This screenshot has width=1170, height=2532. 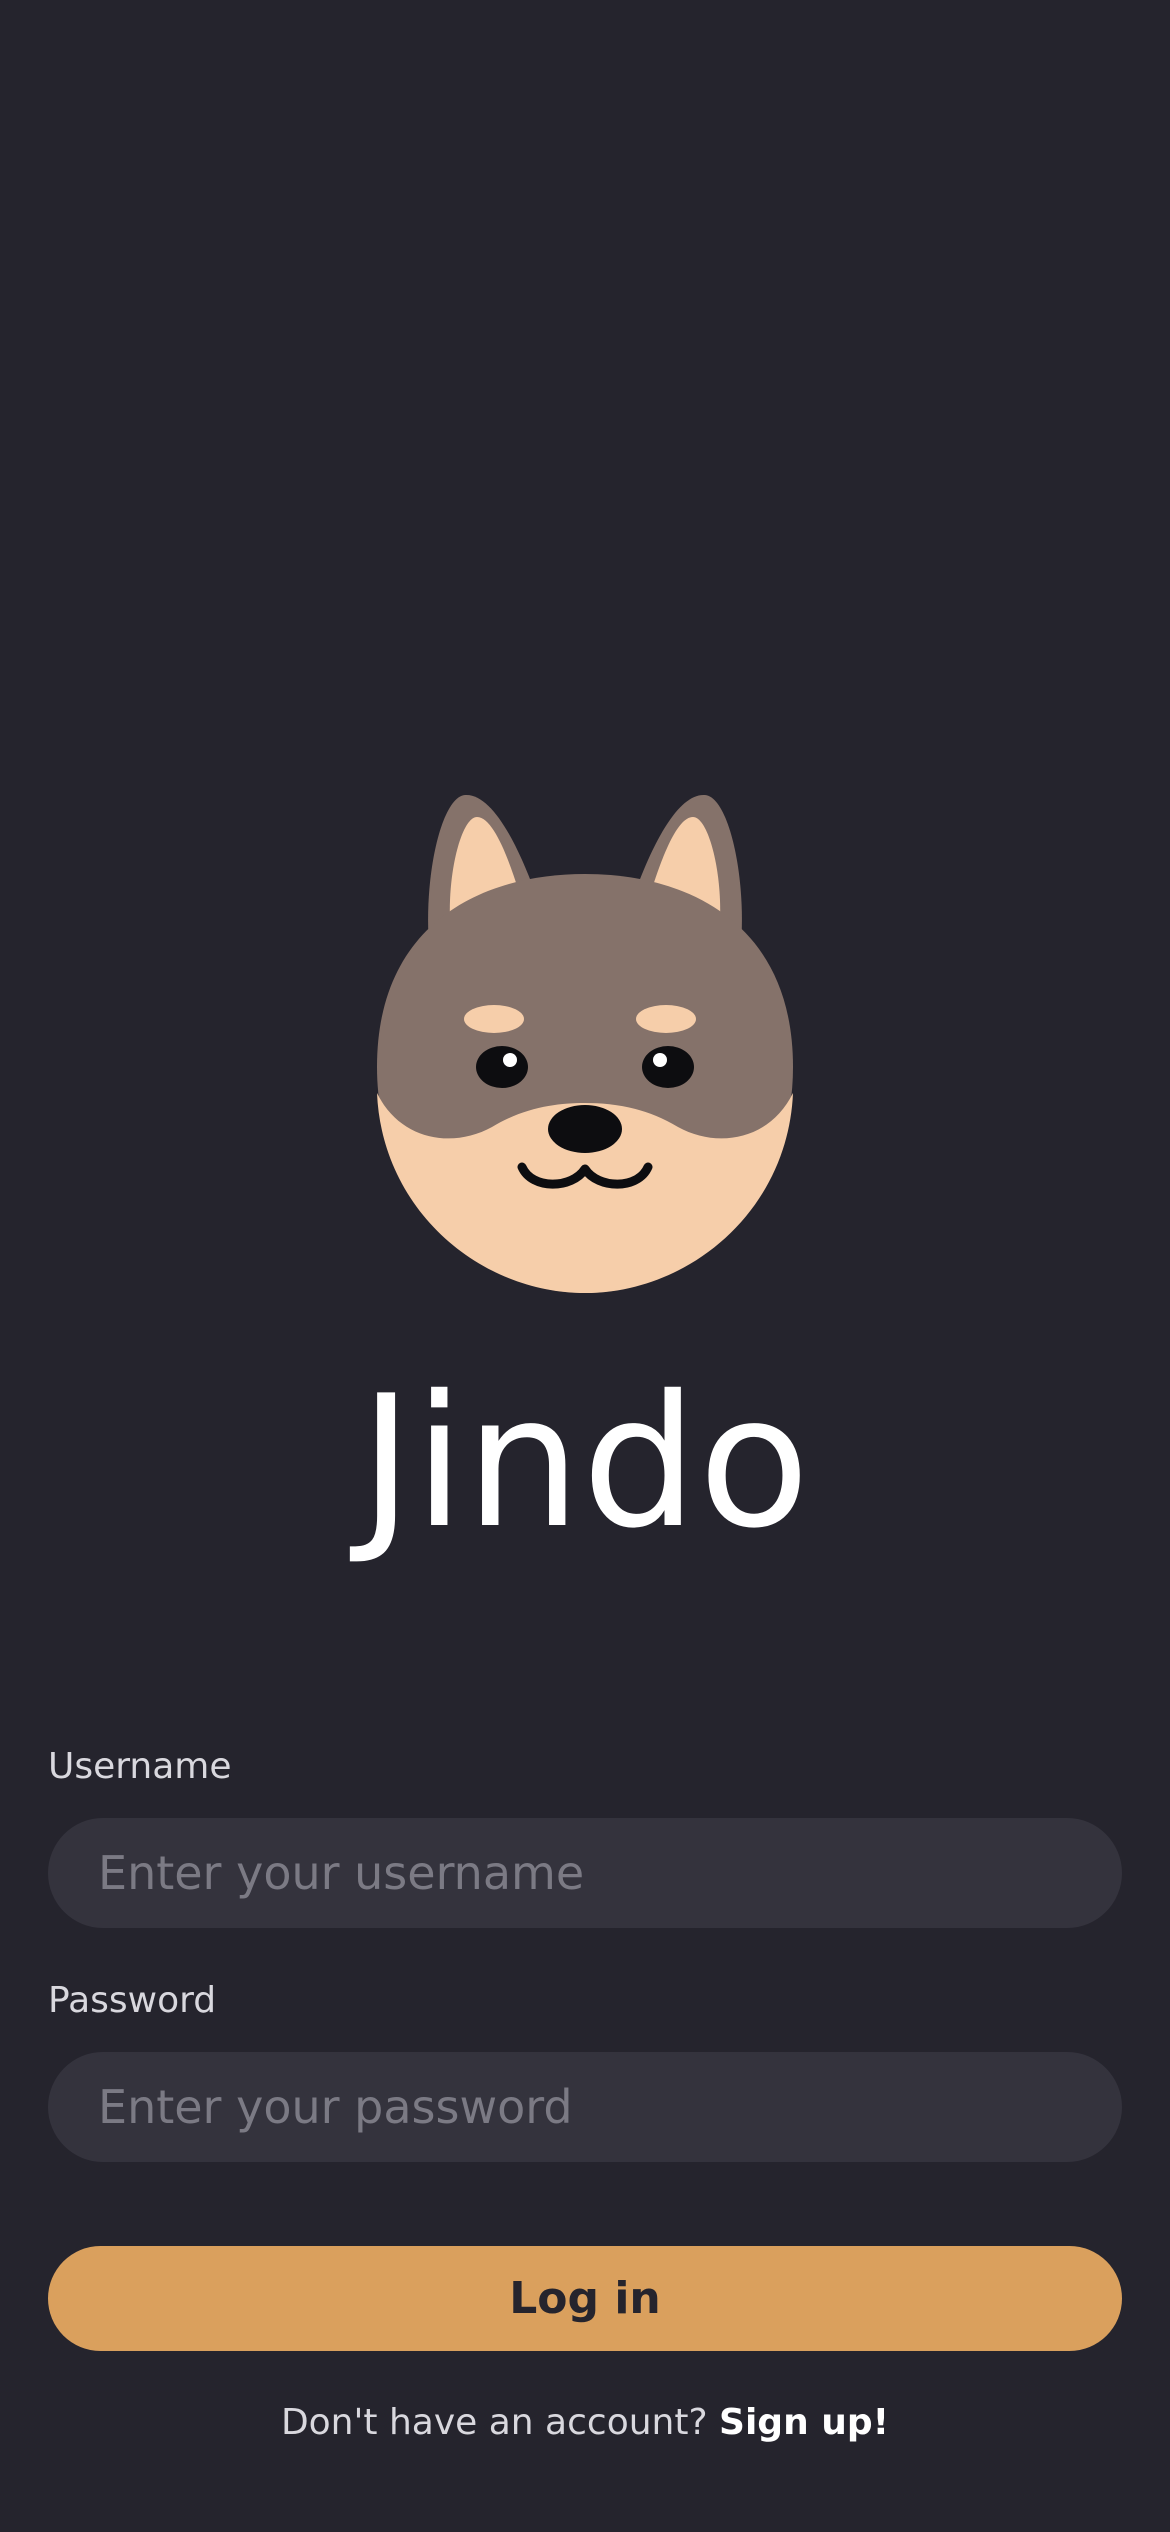 I want to click on signup-row: Don't have an account? Sign up!, so click(x=585, y=2423).